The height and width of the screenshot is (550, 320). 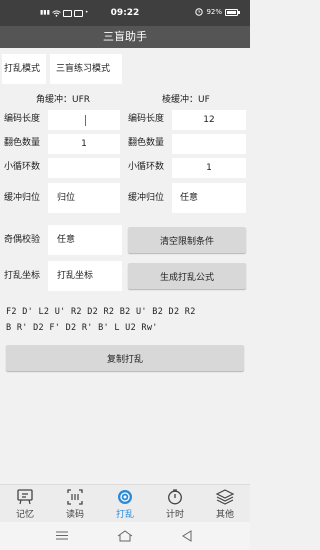 I want to click on status-bar: ▮▮▮ • 09:22 92%, so click(x=125, y=13).